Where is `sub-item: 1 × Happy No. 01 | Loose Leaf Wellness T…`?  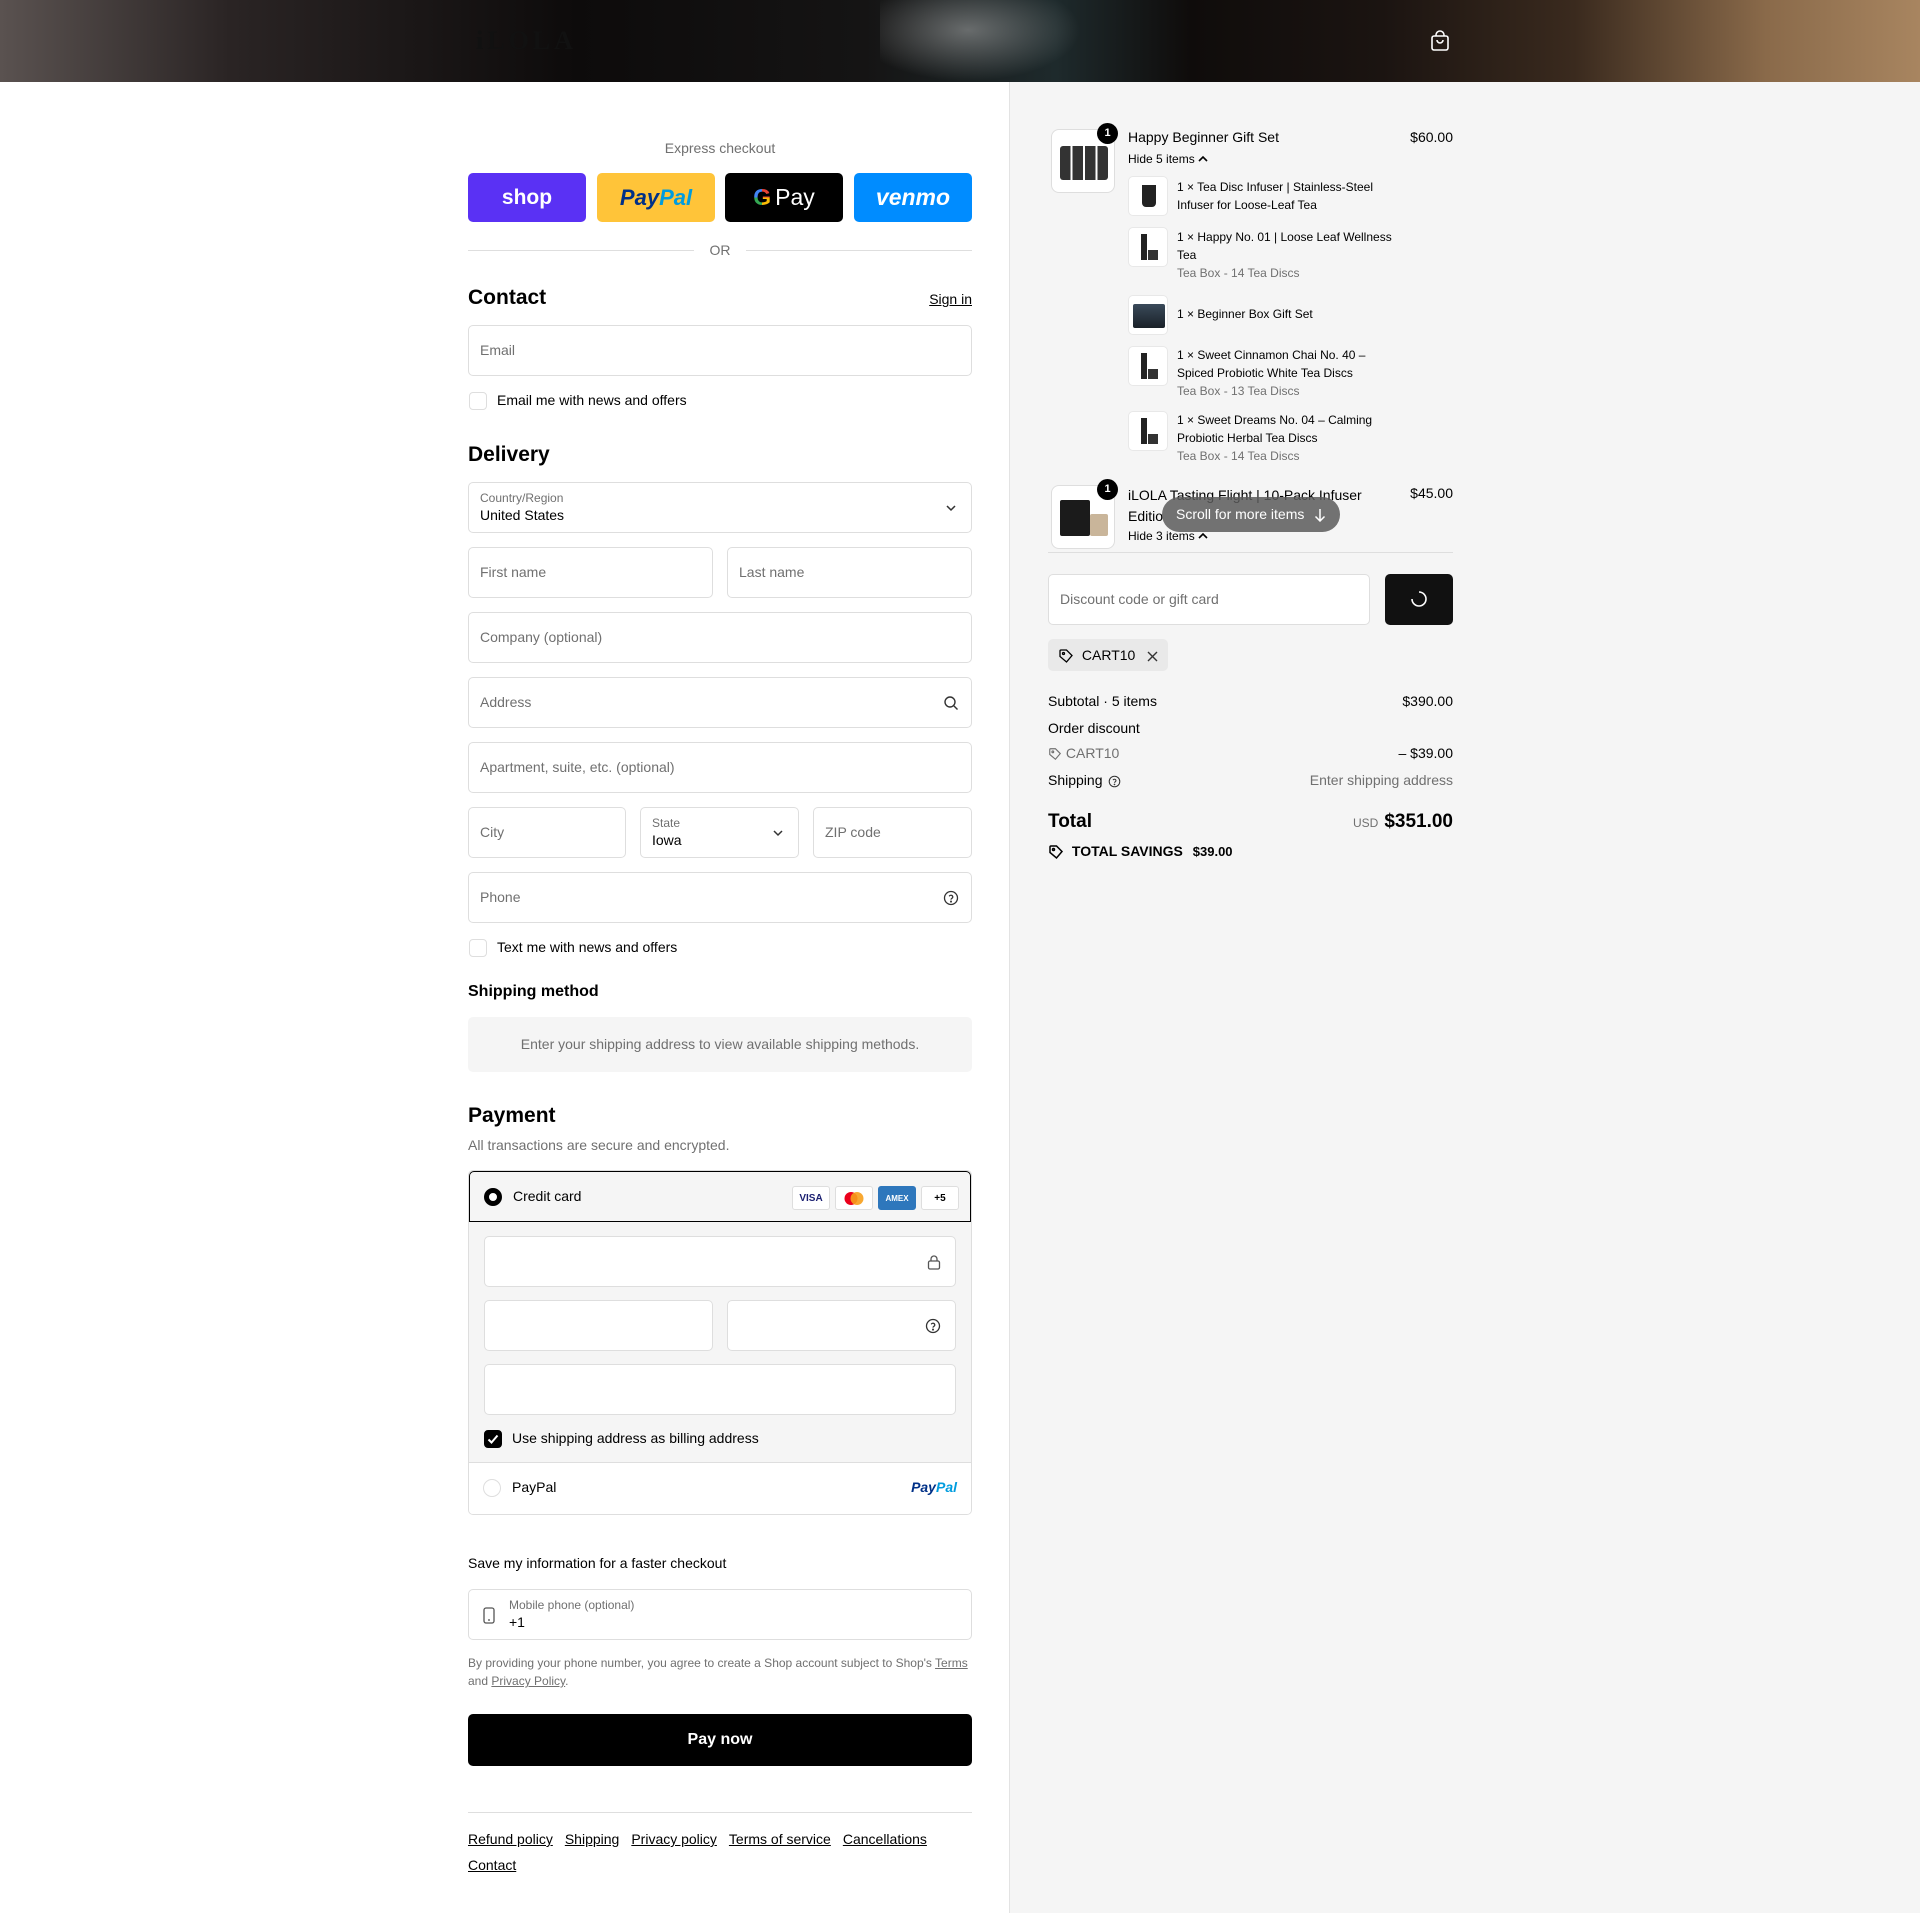
sub-item: 1 × Happy No. 01 | Loose Leaf Wellness T… is located at coordinates (1287, 255).